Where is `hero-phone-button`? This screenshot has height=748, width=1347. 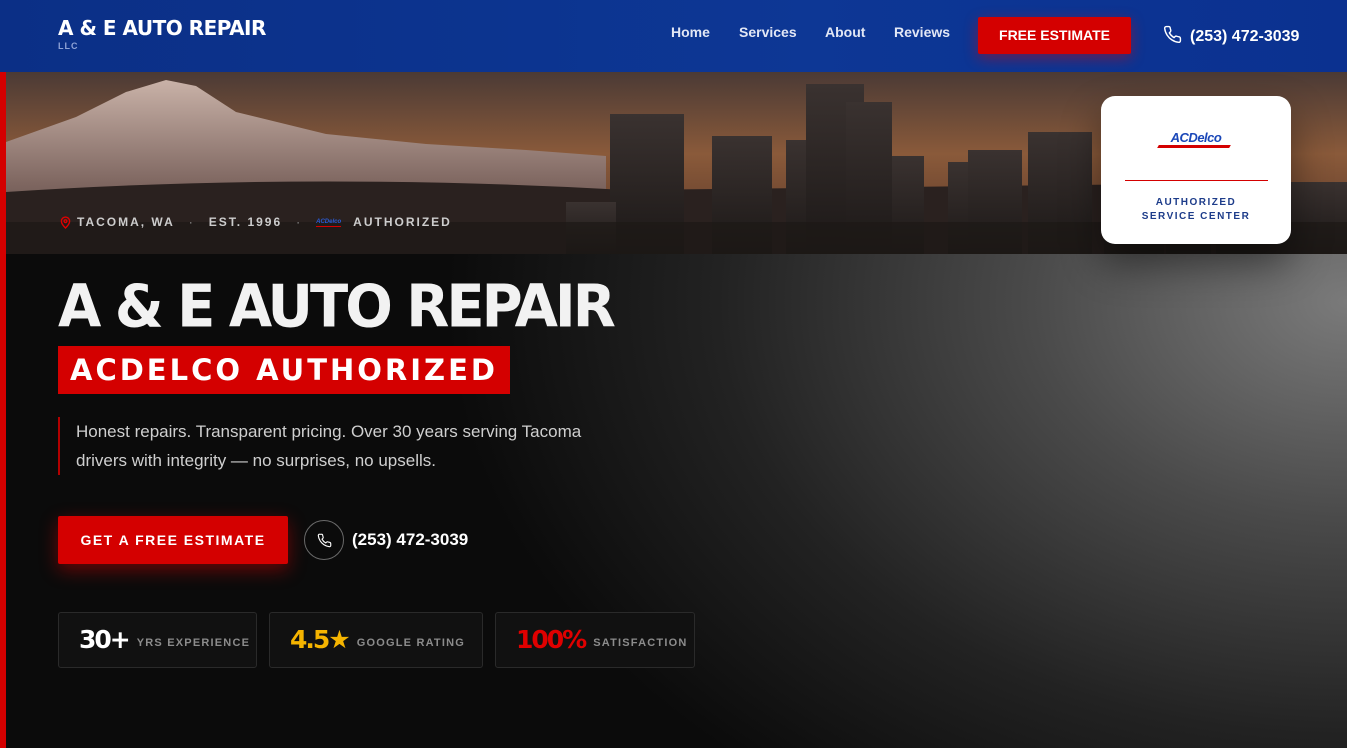
hero-phone-button is located at coordinates (324, 540).